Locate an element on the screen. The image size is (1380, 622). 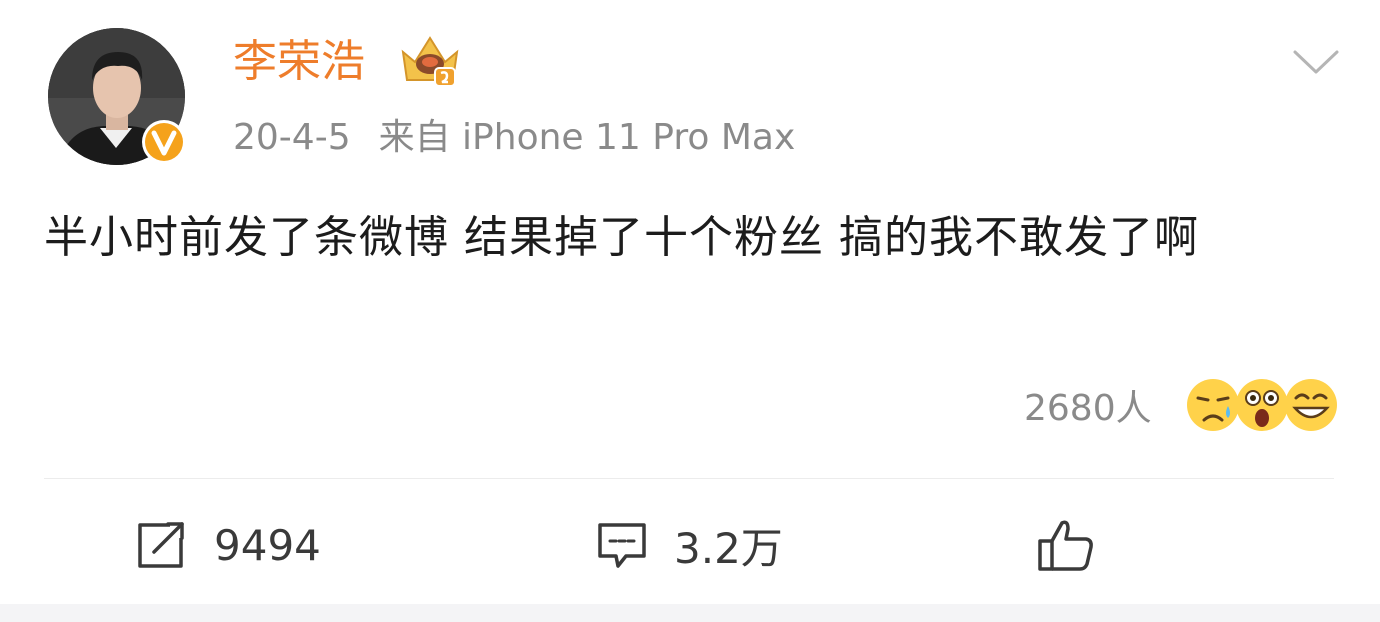
comment-icon is located at coordinates (622, 545).